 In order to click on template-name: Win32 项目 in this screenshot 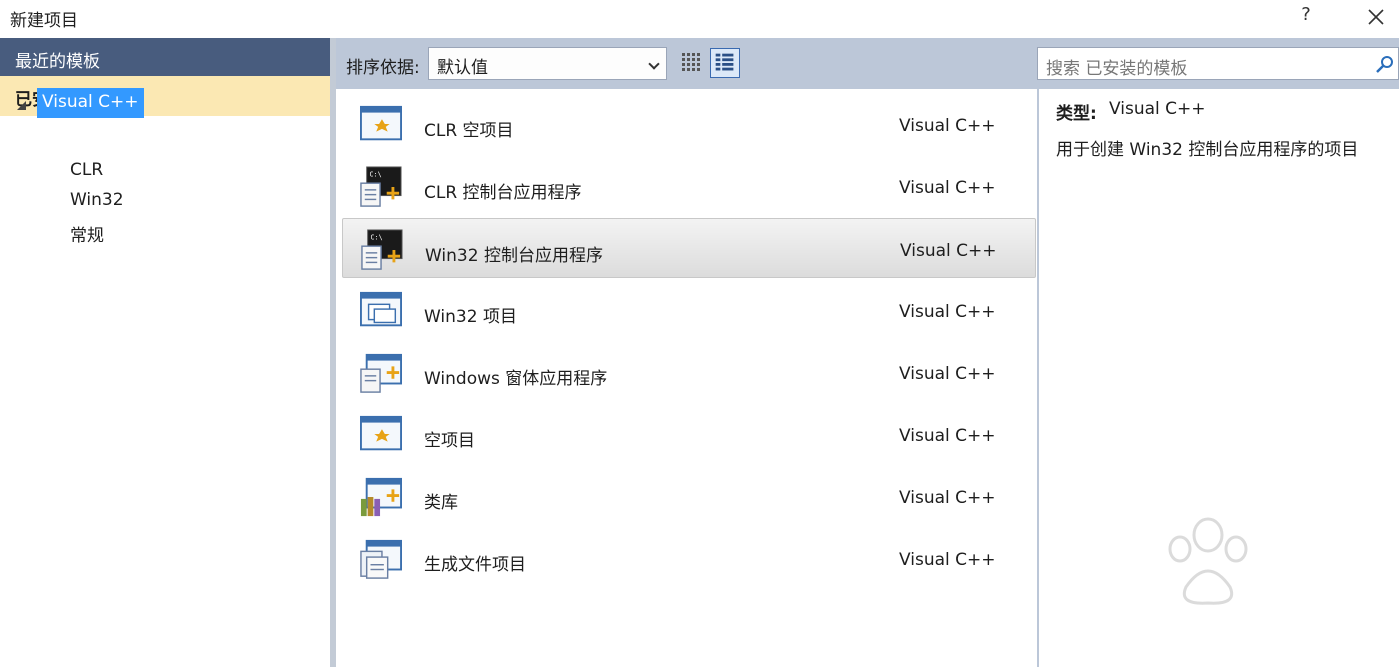, I will do `click(470, 317)`.